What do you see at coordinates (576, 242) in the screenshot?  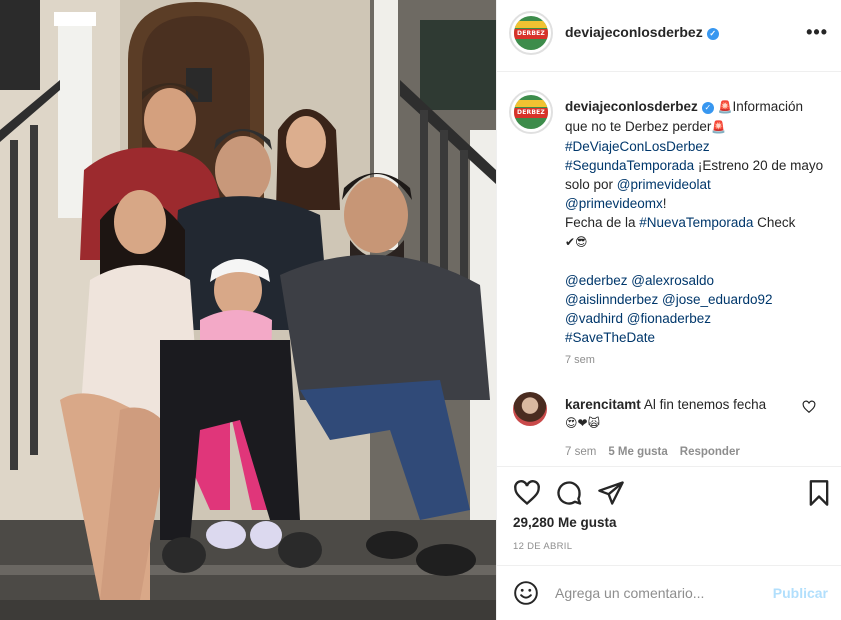 I see `check-emoji: ✔😎` at bounding box center [576, 242].